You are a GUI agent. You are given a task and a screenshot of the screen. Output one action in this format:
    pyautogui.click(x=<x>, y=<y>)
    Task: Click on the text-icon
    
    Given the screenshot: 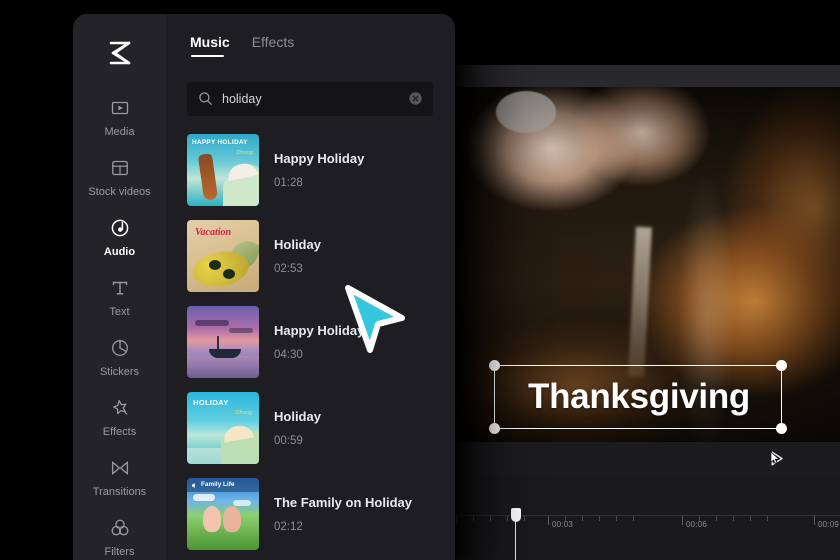 What is the action you would take?
    pyautogui.click(x=119, y=288)
    